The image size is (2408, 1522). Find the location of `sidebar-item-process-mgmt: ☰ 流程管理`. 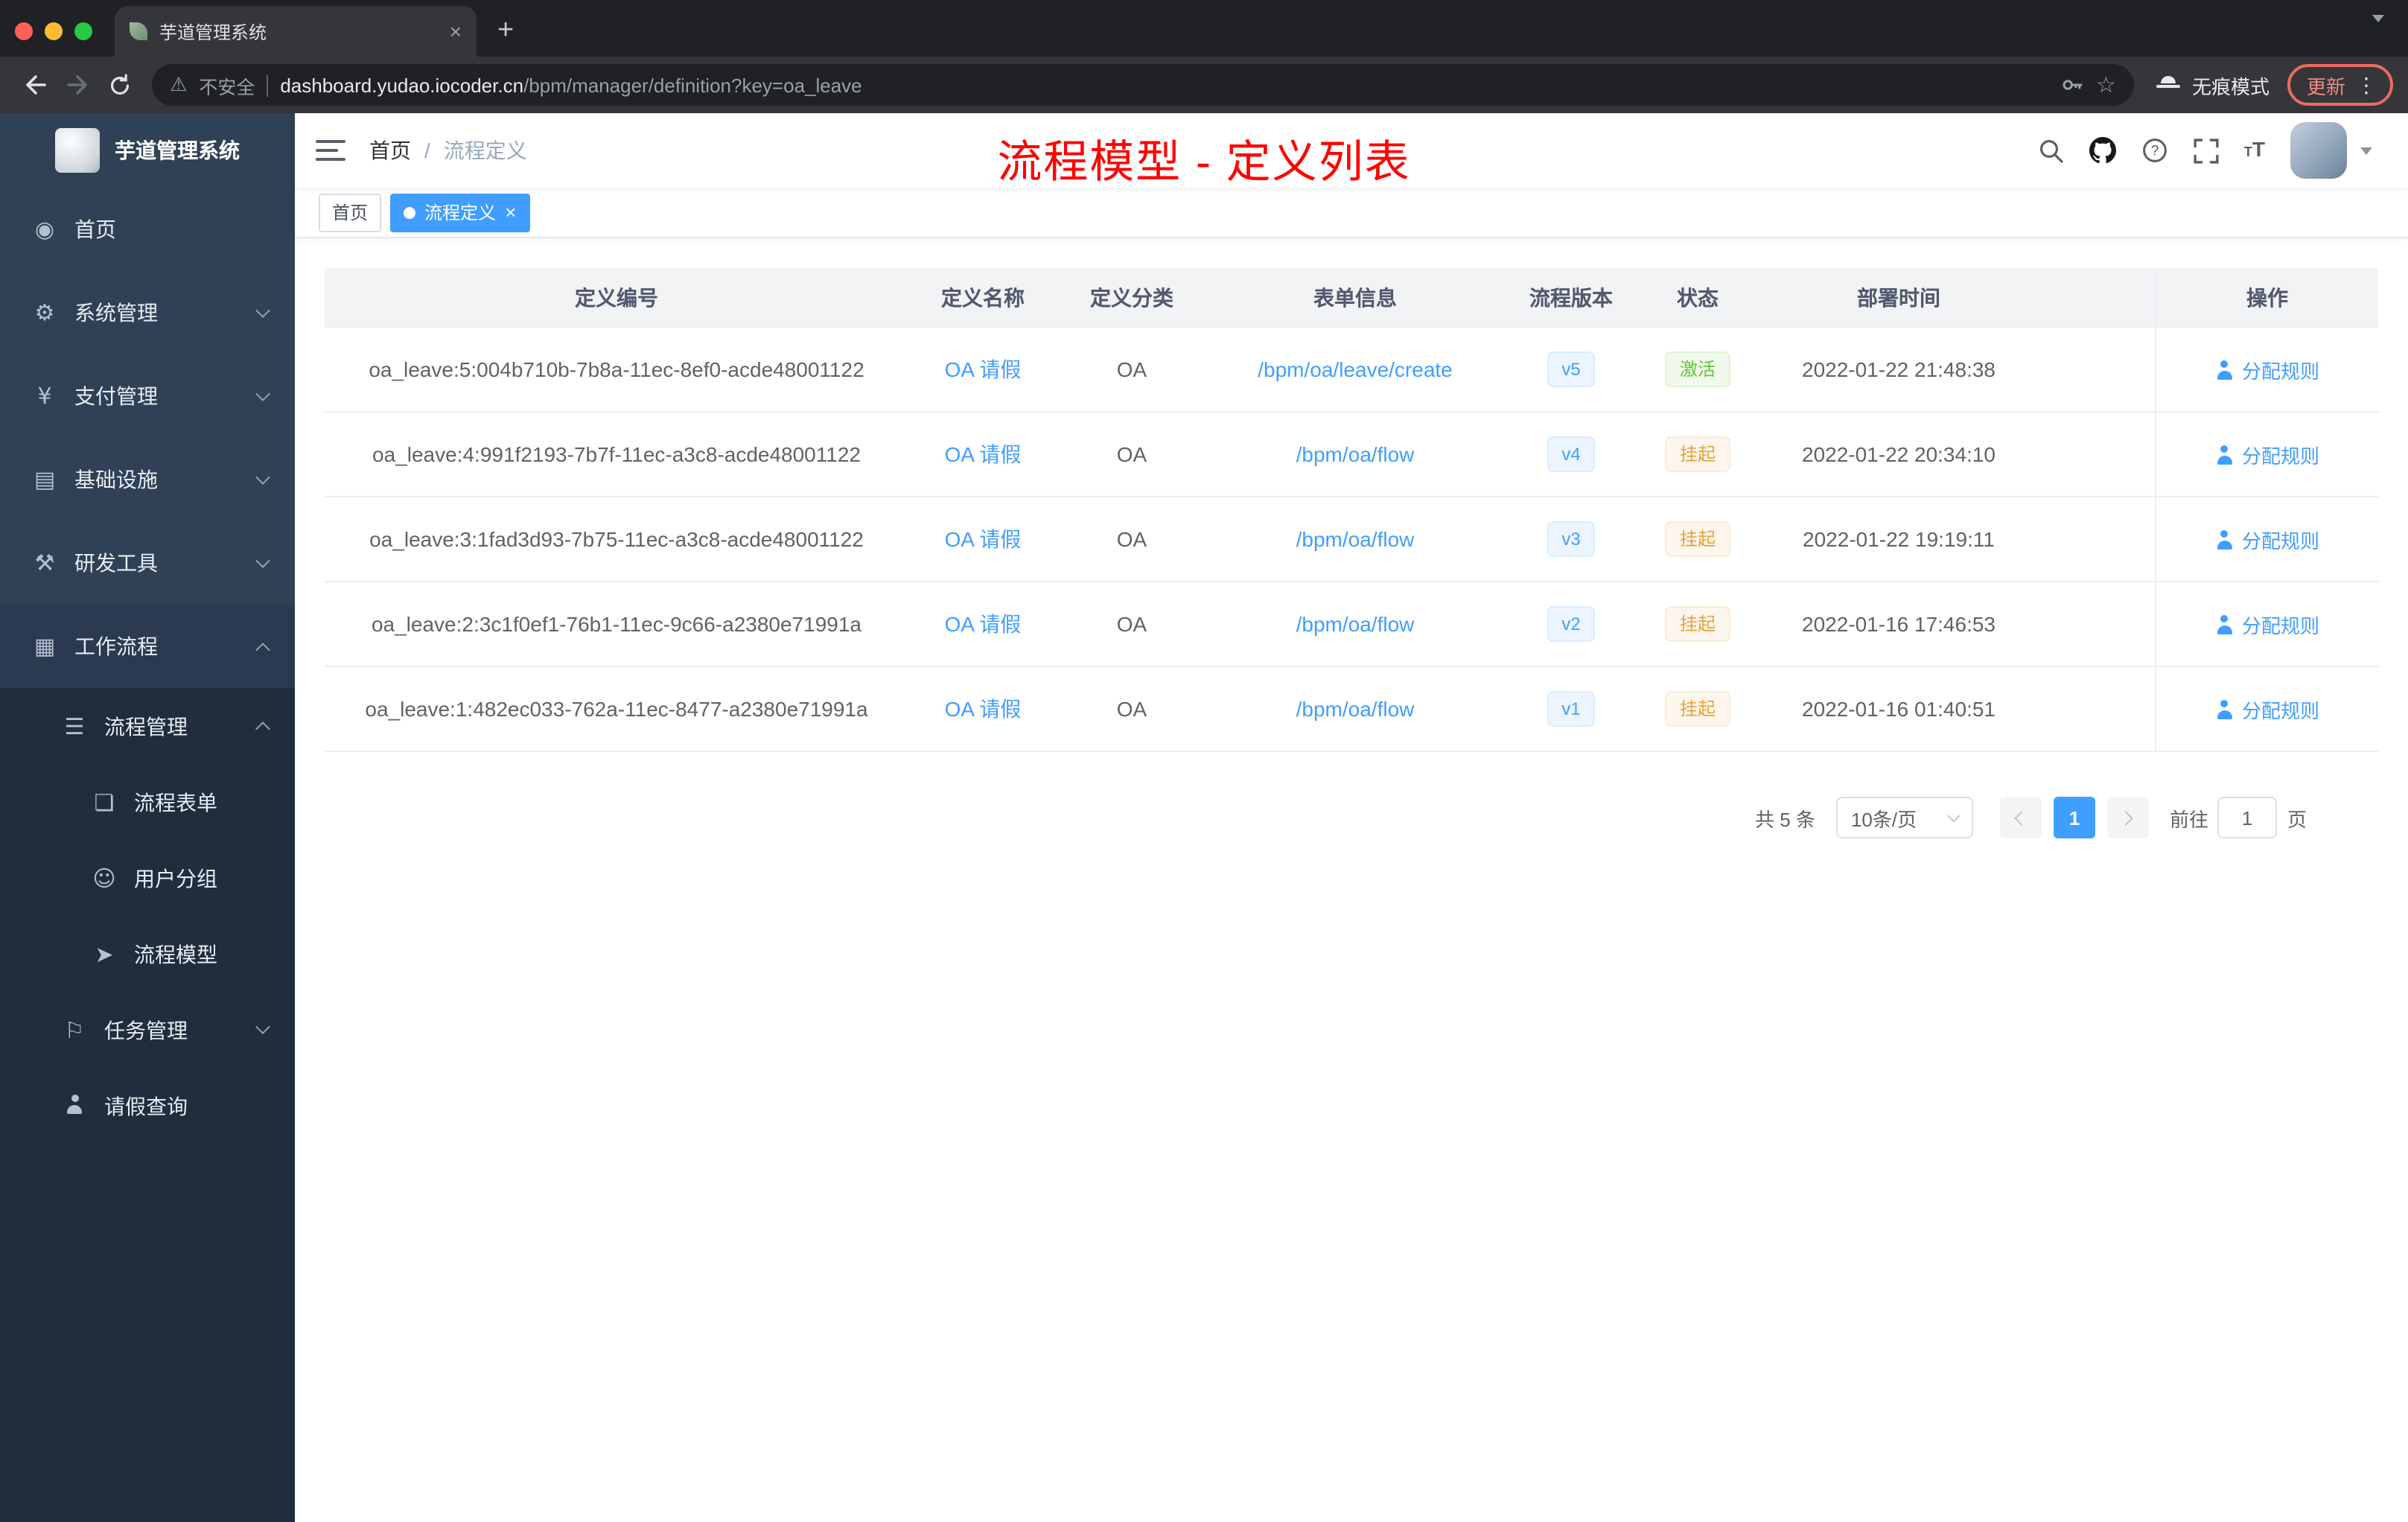

sidebar-item-process-mgmt: ☰ 流程管理 is located at coordinates (147, 726).